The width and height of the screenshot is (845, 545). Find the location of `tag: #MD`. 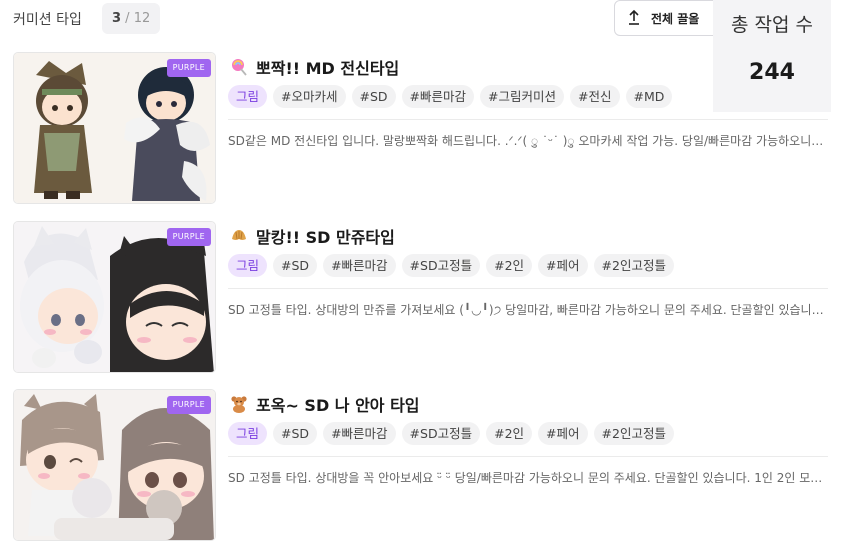

tag: #MD is located at coordinates (649, 96).